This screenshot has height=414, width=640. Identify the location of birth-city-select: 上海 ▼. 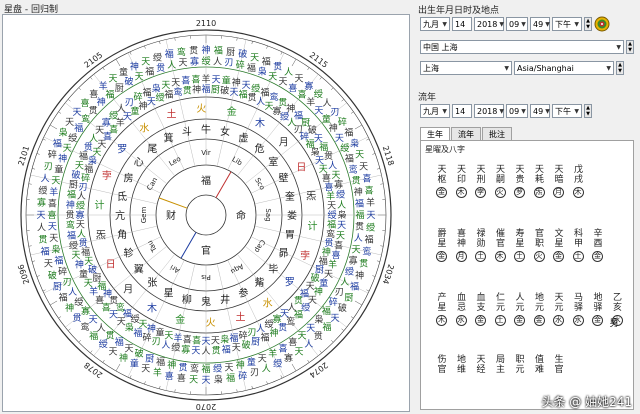
(466, 68).